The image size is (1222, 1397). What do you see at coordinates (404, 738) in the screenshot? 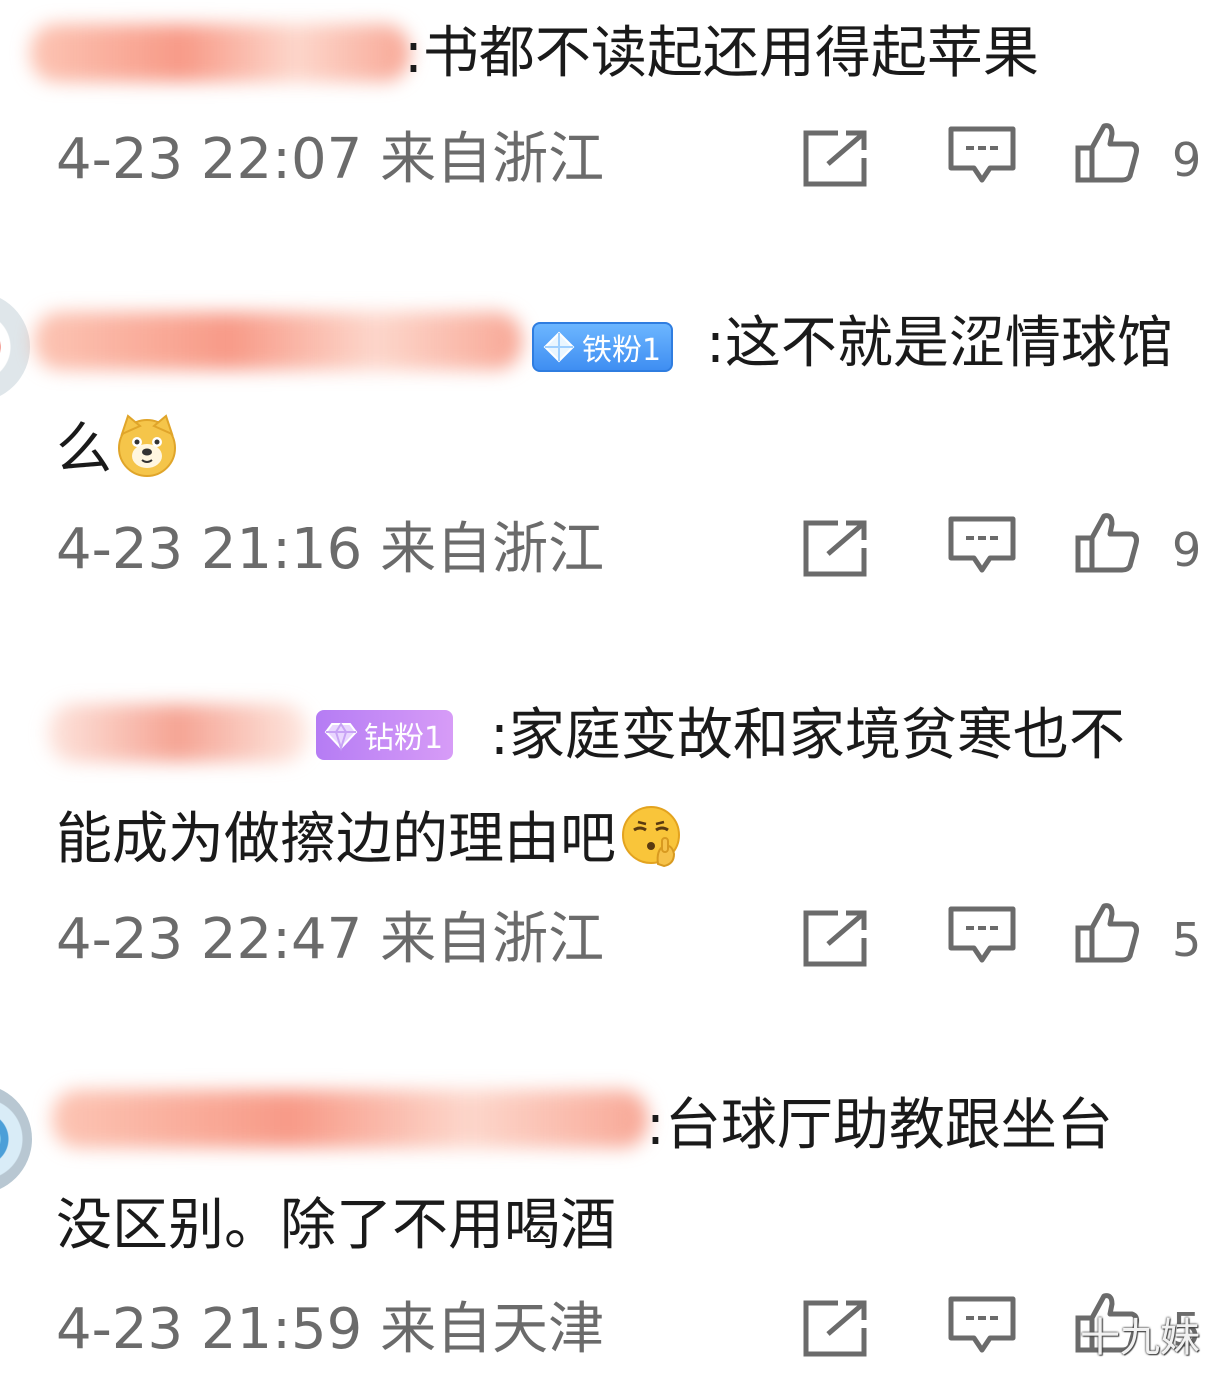
I see `badge-label: 钻粉1` at bounding box center [404, 738].